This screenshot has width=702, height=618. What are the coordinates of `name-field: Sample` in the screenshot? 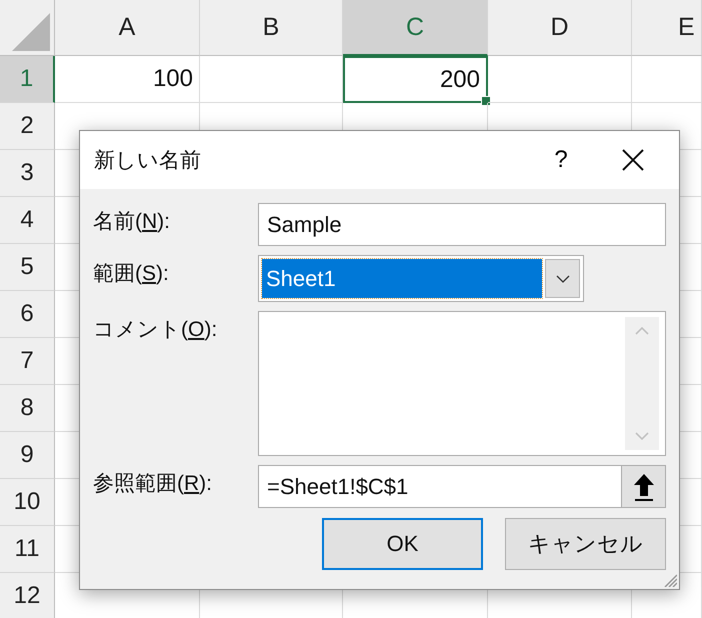 It's located at (462, 224).